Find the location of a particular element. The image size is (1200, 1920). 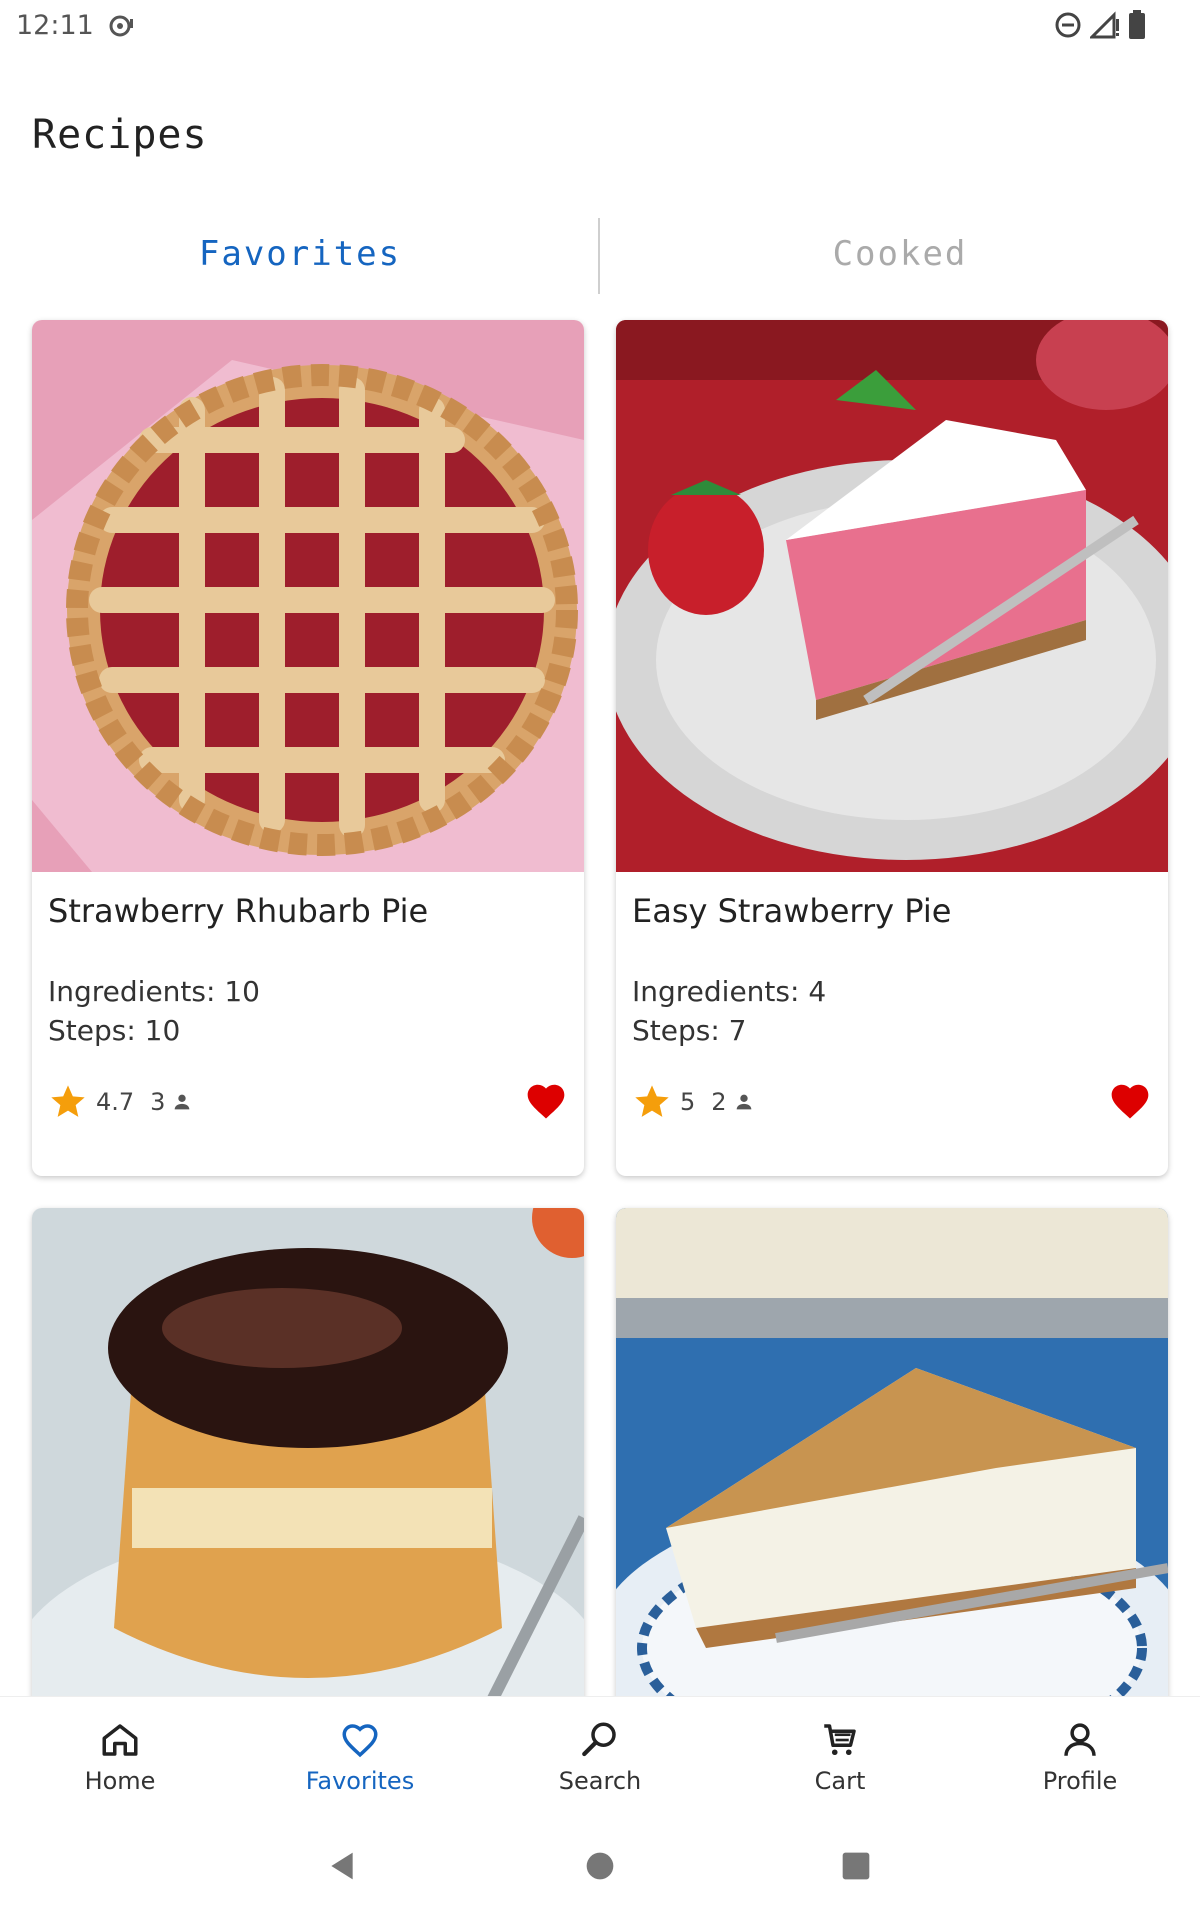

nav-search-label: Search is located at coordinates (600, 1781).